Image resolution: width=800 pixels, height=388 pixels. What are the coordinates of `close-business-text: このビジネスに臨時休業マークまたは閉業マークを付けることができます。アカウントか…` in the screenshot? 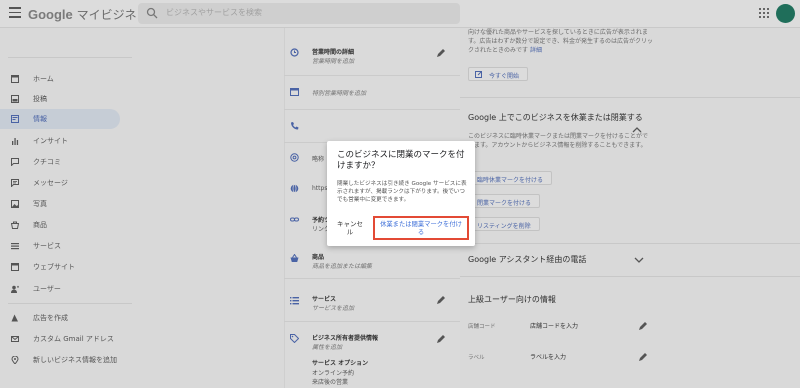 It's located at (558, 141).